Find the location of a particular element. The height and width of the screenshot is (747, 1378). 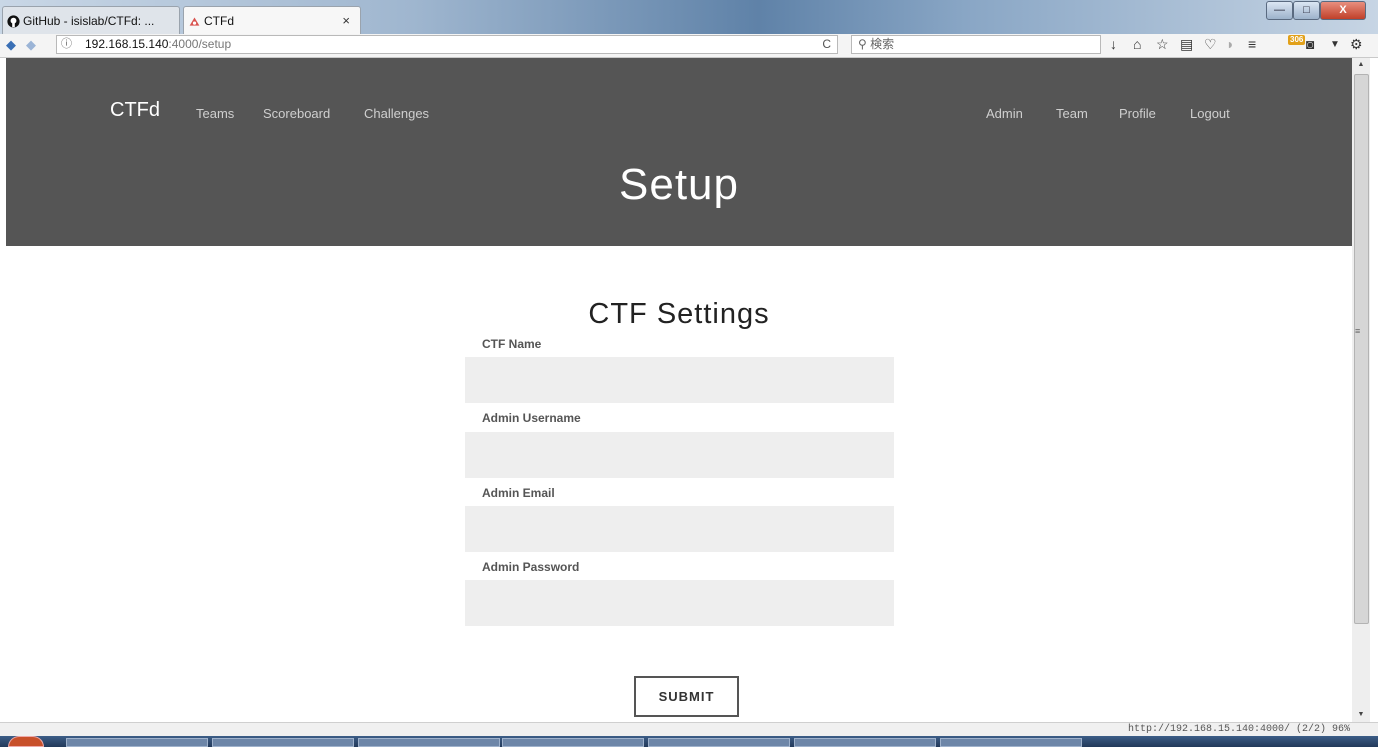

form-title: CTF Settings is located at coordinates (679, 314).